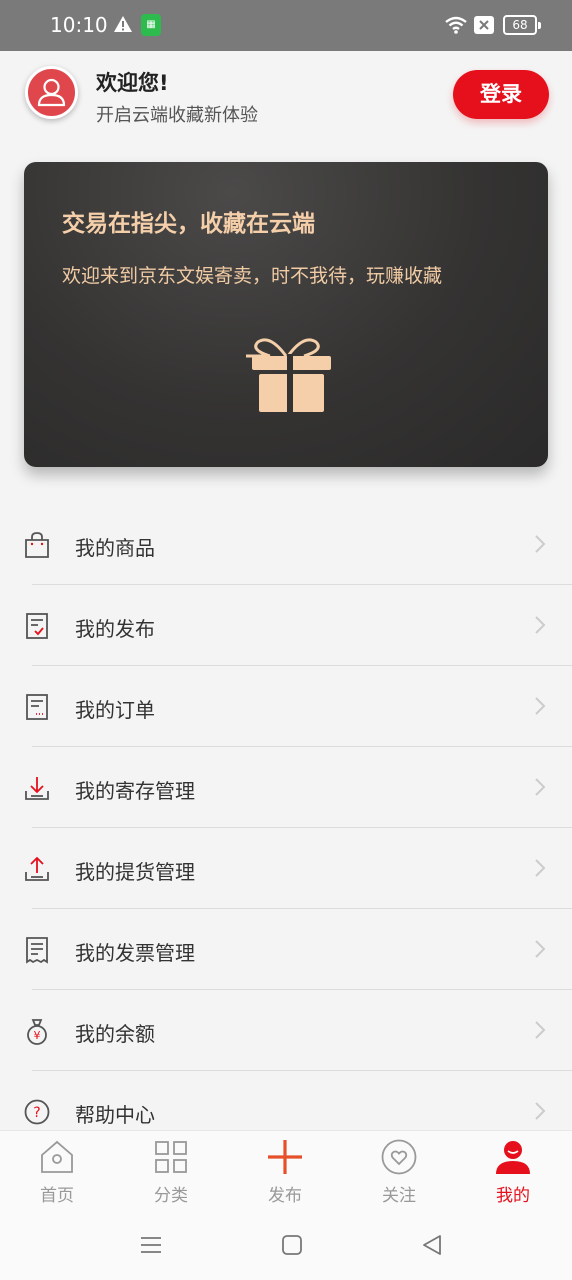 Image resolution: width=572 pixels, height=1280 pixels. Describe the element at coordinates (135, 872) in the screenshot. I see `menu-label: 我的提货管理` at that location.